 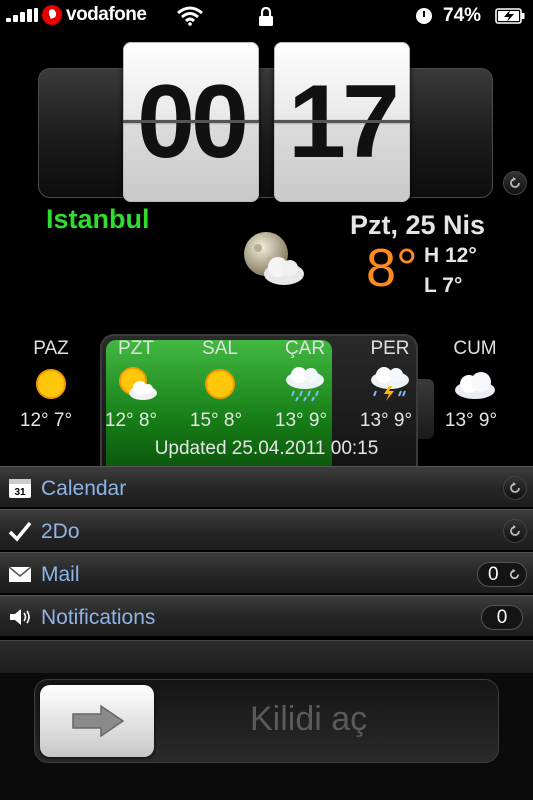 I want to click on lock-icon, so click(x=266, y=16).